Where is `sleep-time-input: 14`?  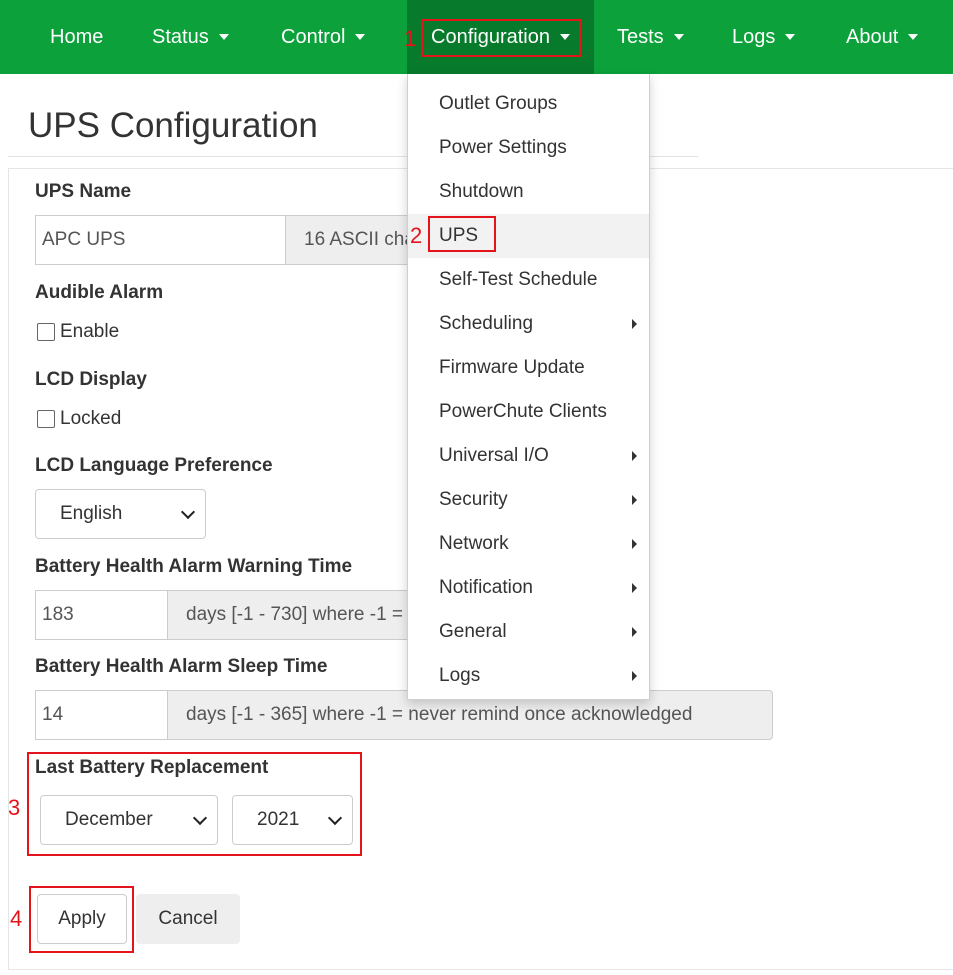
sleep-time-input: 14 is located at coordinates (101, 715).